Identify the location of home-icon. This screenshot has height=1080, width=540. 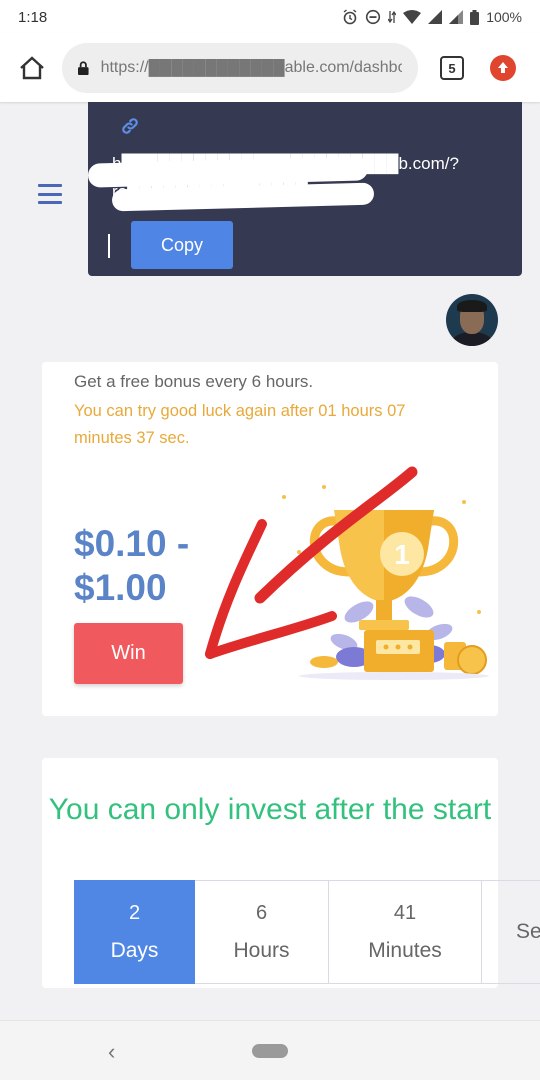
(32, 68).